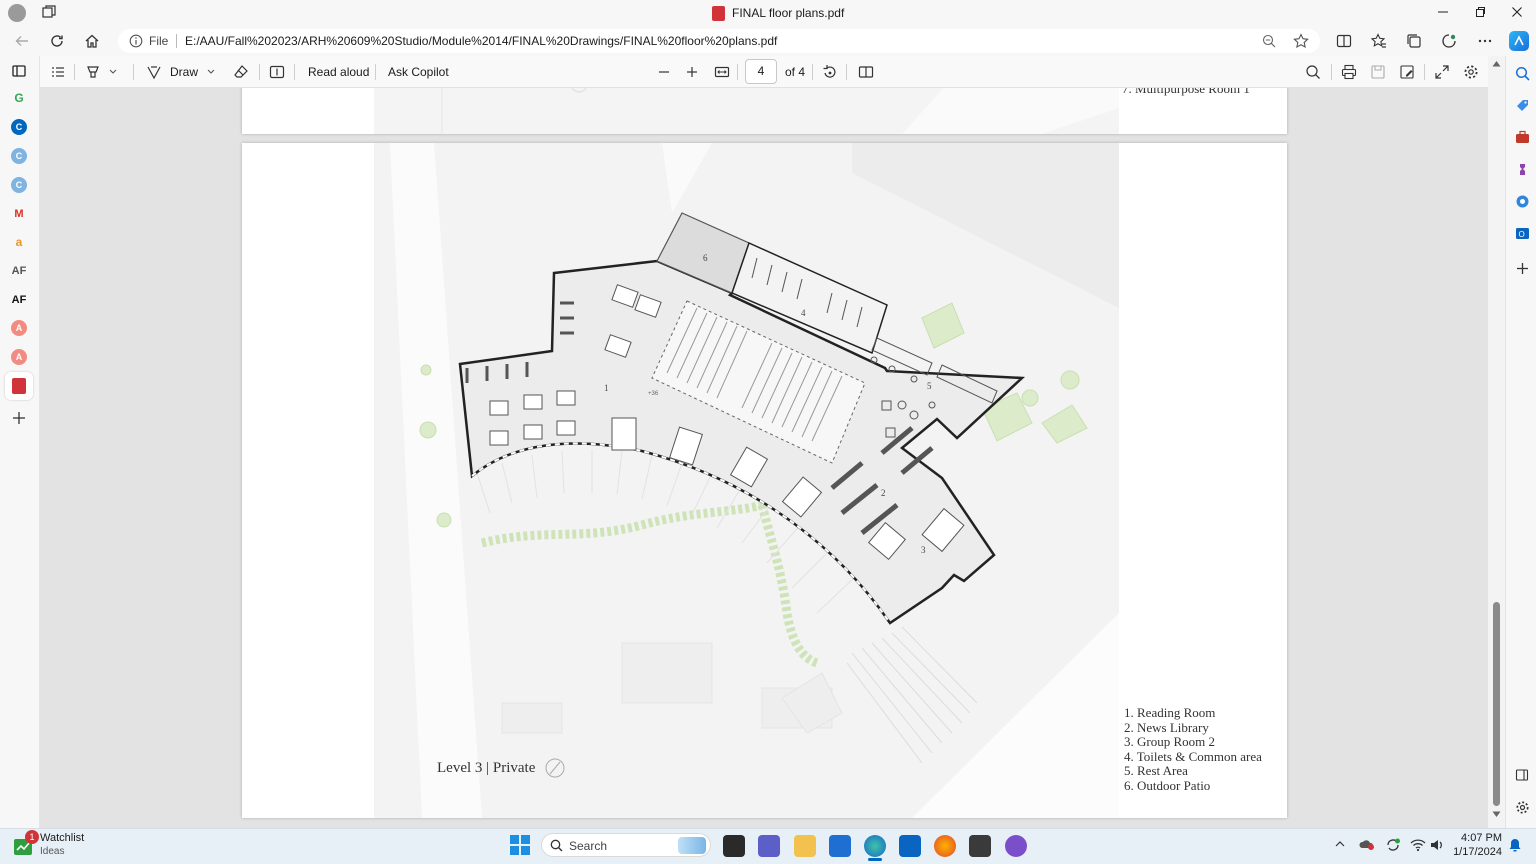  Describe the element at coordinates (184, 72) in the screenshot. I see `draw-button: Draw` at that location.